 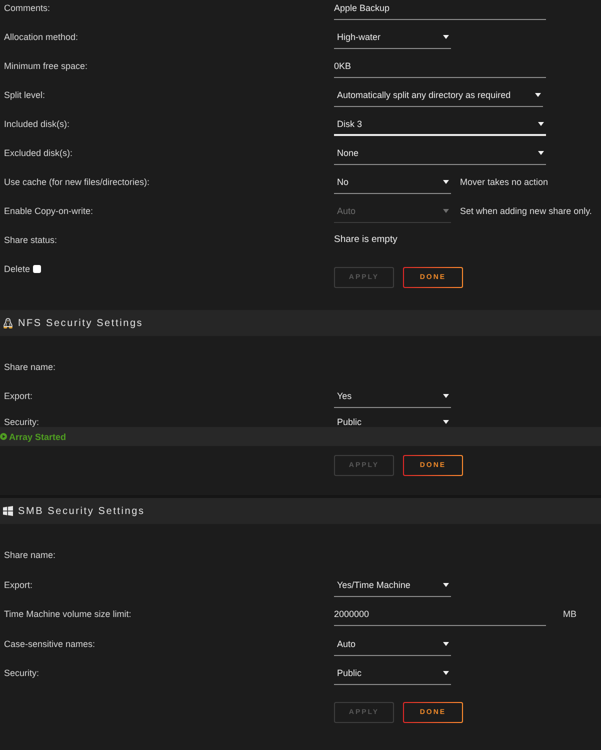 What do you see at coordinates (392, 184) in the screenshot?
I see `dropdown-field: No` at bounding box center [392, 184].